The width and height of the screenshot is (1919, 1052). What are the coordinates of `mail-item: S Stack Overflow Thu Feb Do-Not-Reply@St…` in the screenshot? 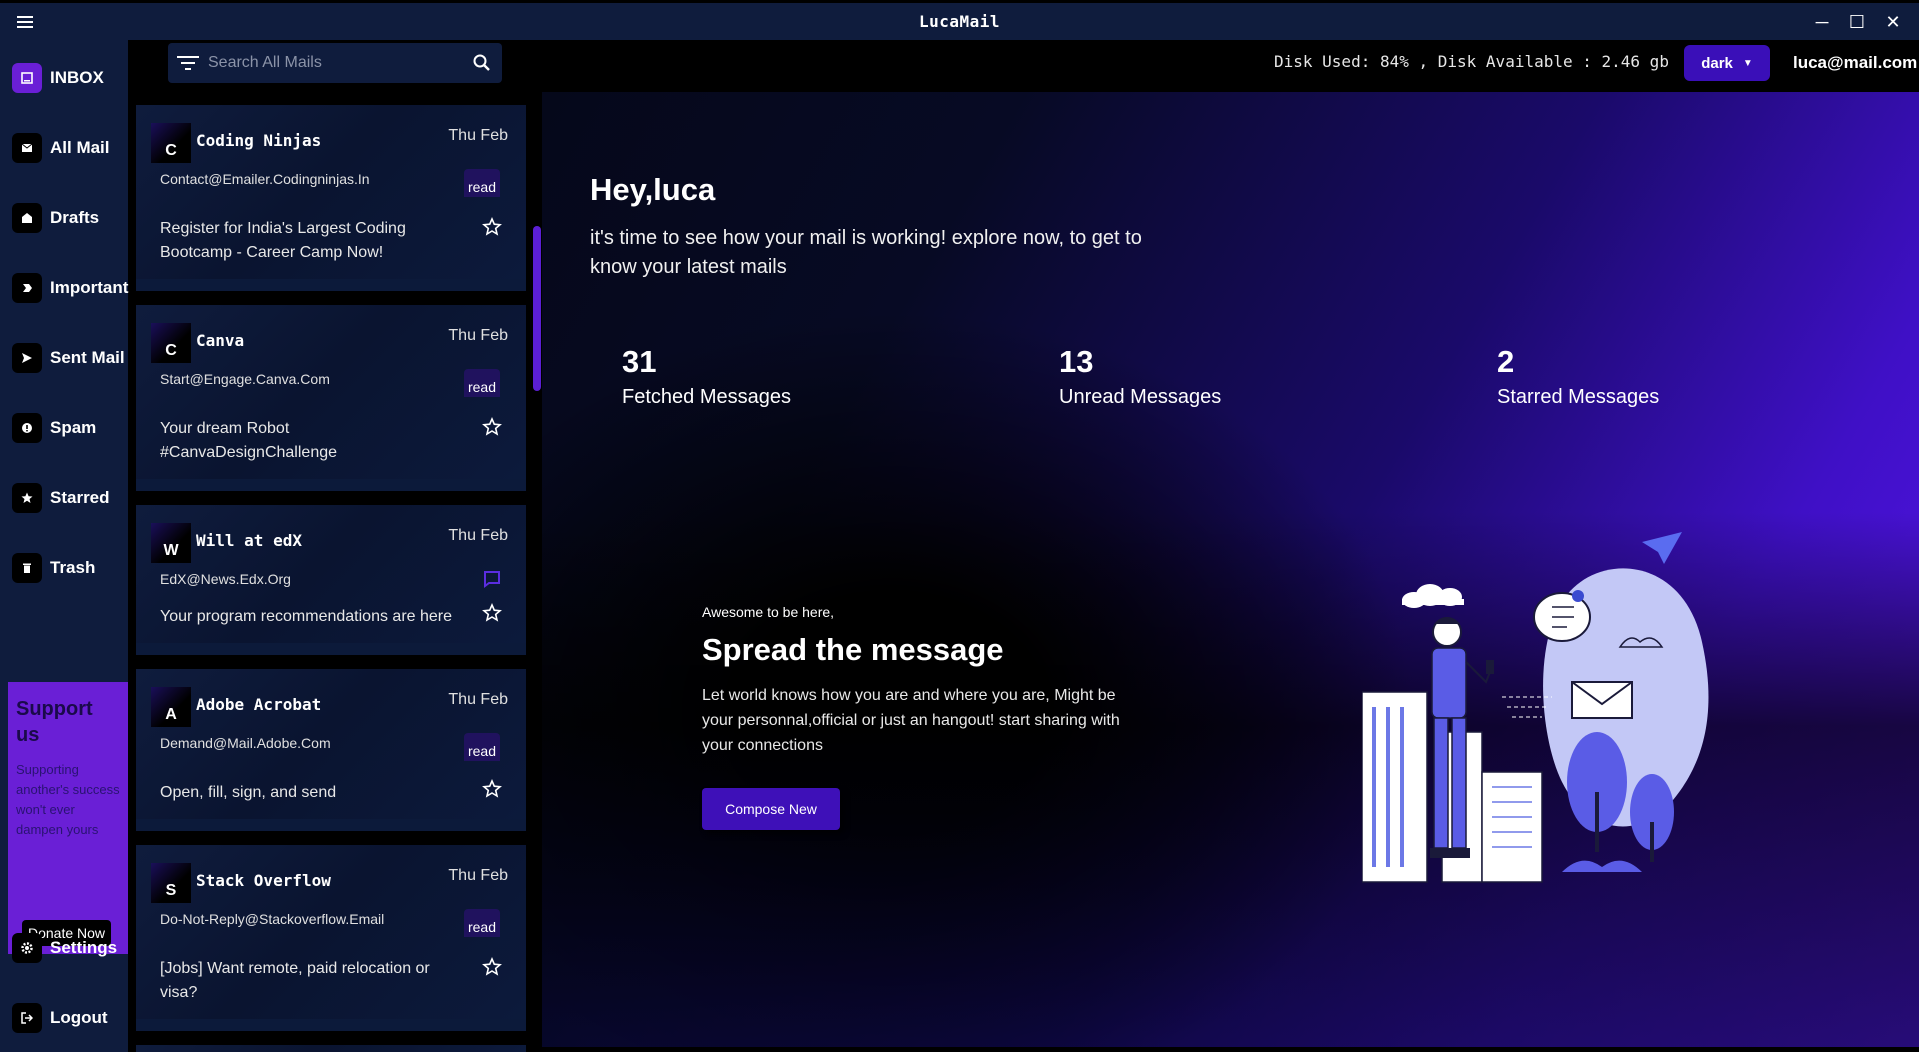 It's located at (331, 938).